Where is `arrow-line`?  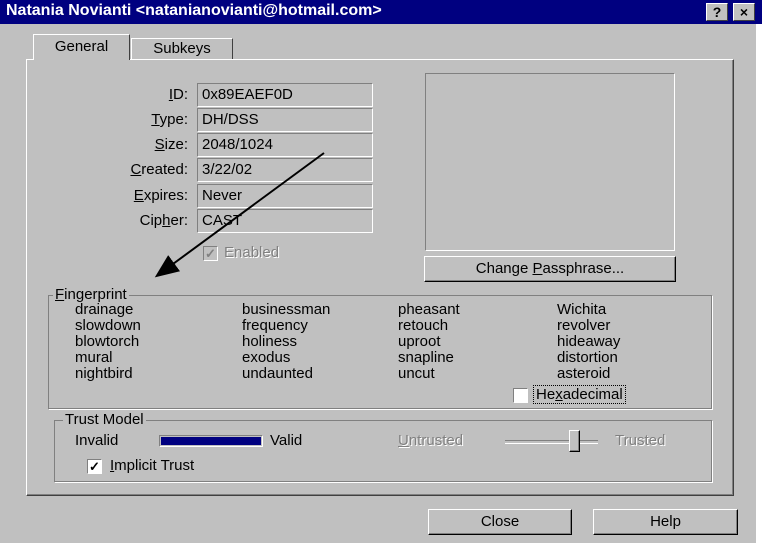
arrow-line is located at coordinates (239, 215).